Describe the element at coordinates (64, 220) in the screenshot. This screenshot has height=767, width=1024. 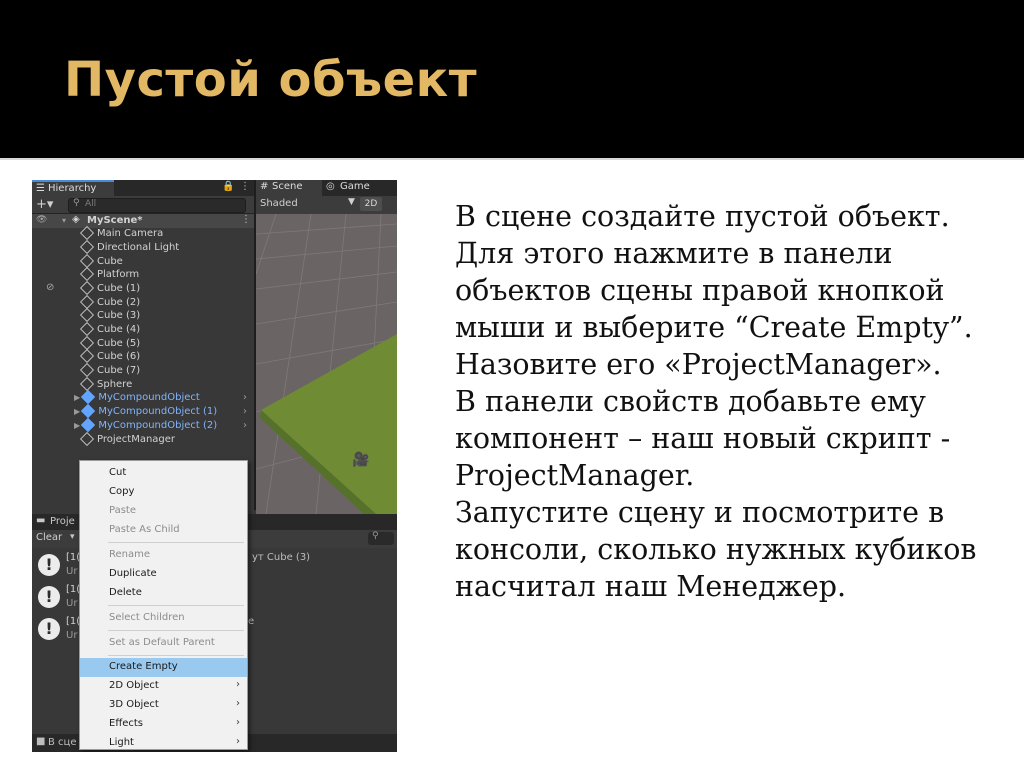
I see `expand-arrow-icon: ▾` at that location.